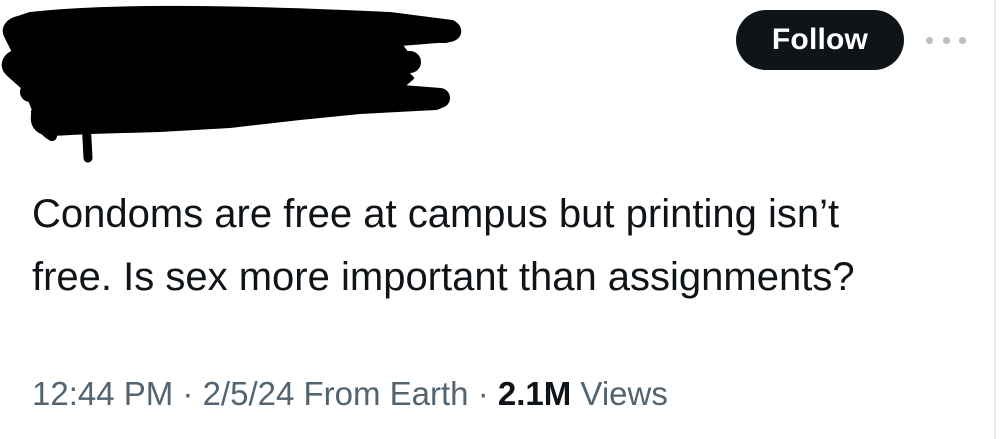  What do you see at coordinates (381, 393) in the screenshot?
I see `tweet-source: From Earth` at bounding box center [381, 393].